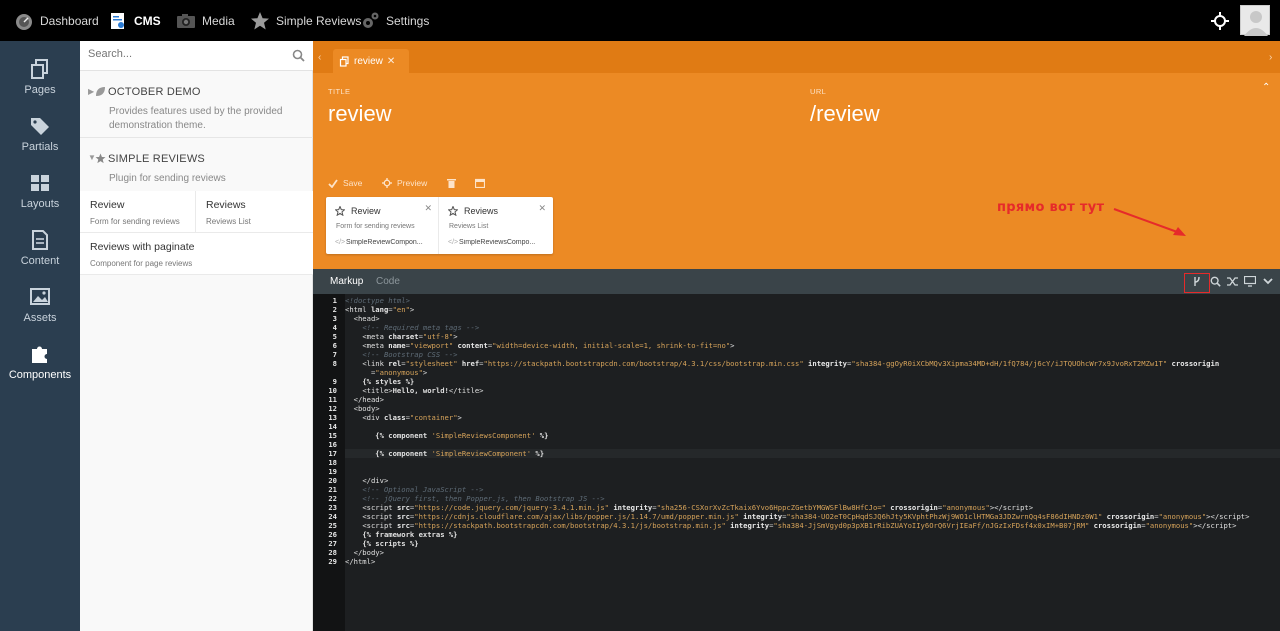 This screenshot has height=631, width=1280. I want to click on layouts-icon, so click(40, 183).